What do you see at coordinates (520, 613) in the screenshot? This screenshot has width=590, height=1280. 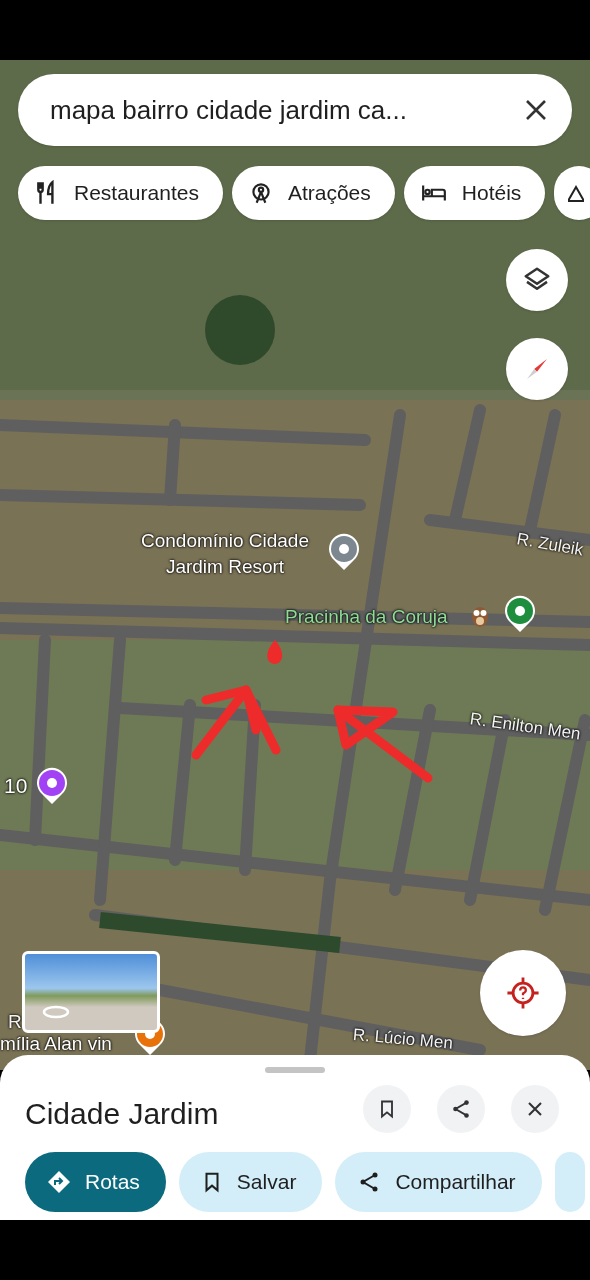 I see `park-pin-icon` at bounding box center [520, 613].